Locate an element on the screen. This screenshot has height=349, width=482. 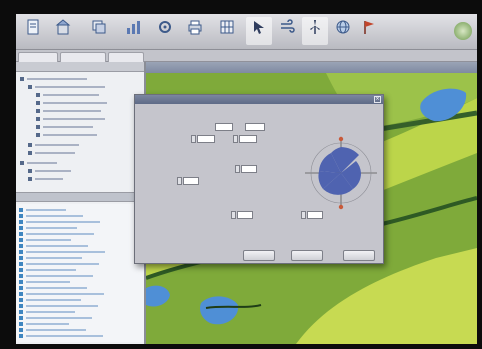
wind-rose-compass is located at coordinates (341, 173).